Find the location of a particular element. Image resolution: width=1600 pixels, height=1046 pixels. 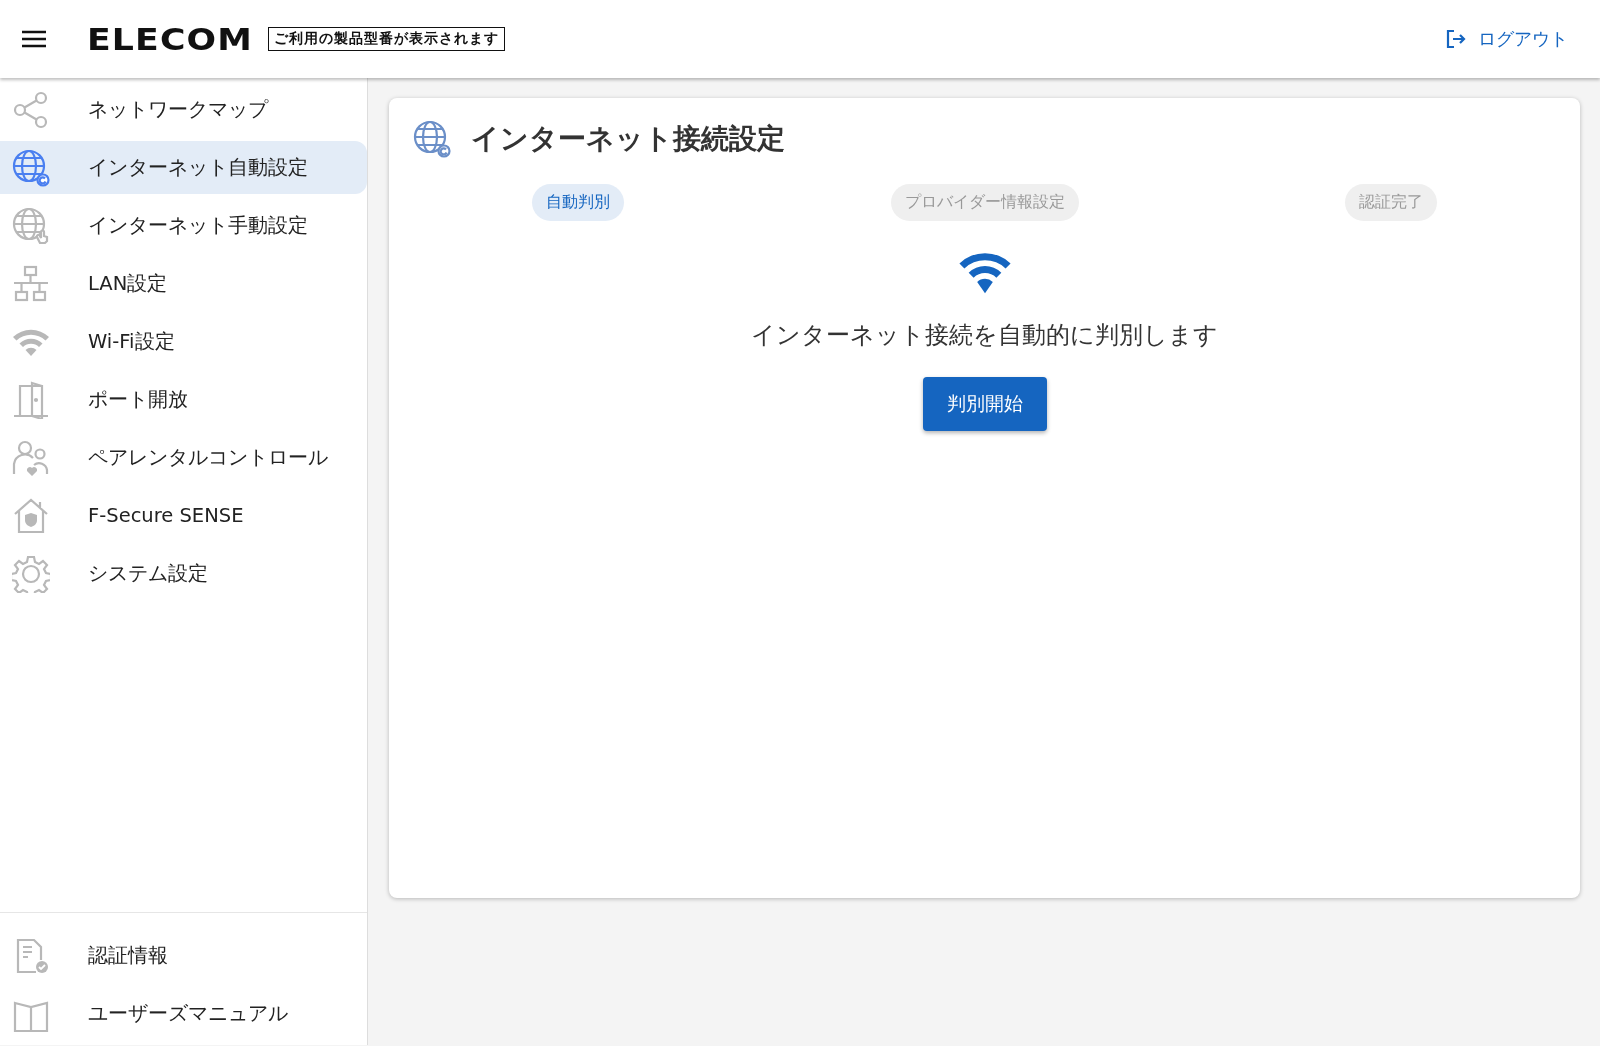

gear-icon is located at coordinates (31, 573).